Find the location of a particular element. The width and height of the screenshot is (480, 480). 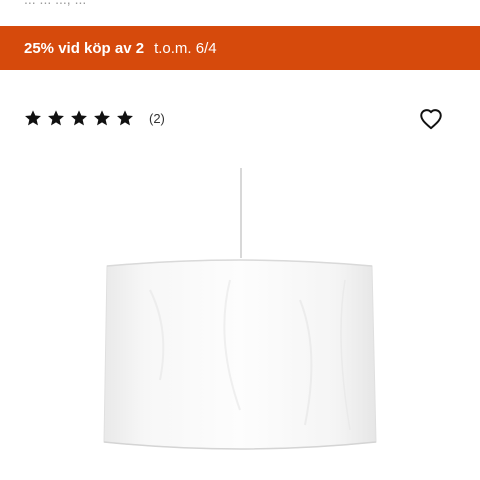

rating-stars is located at coordinates (81, 118).